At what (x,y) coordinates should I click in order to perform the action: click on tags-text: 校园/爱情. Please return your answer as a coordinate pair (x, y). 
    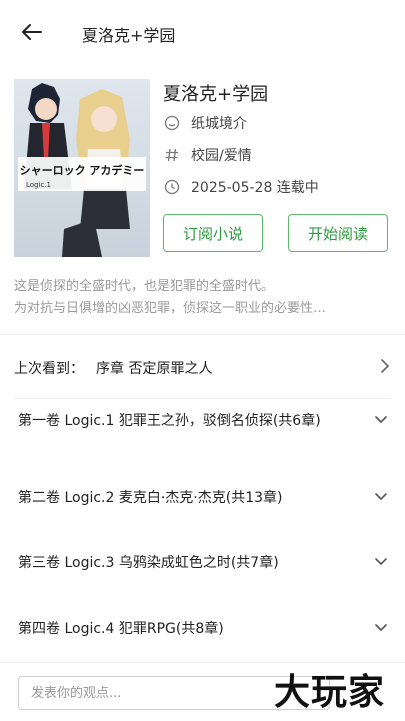
    Looking at the image, I should click on (221, 156).